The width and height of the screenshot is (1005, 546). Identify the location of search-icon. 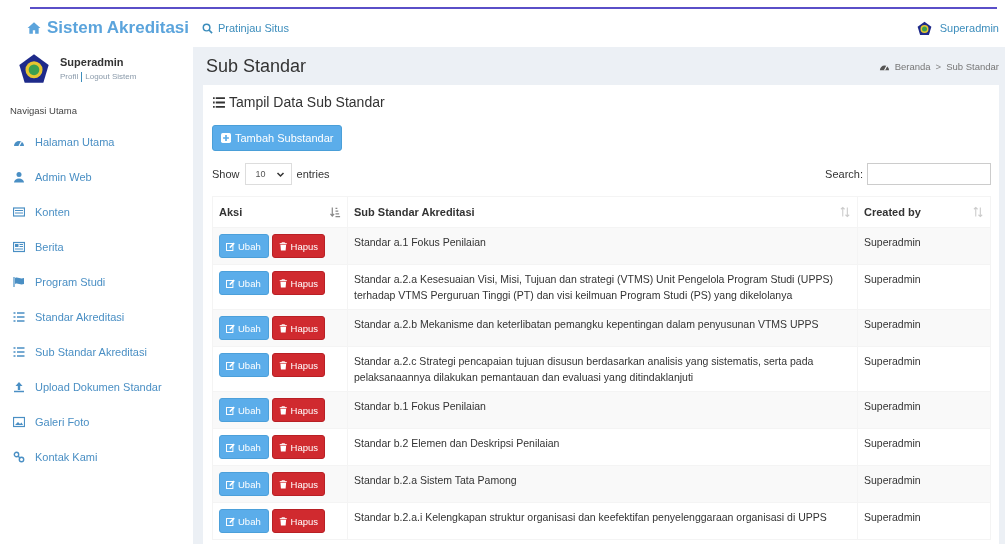
(207, 28).